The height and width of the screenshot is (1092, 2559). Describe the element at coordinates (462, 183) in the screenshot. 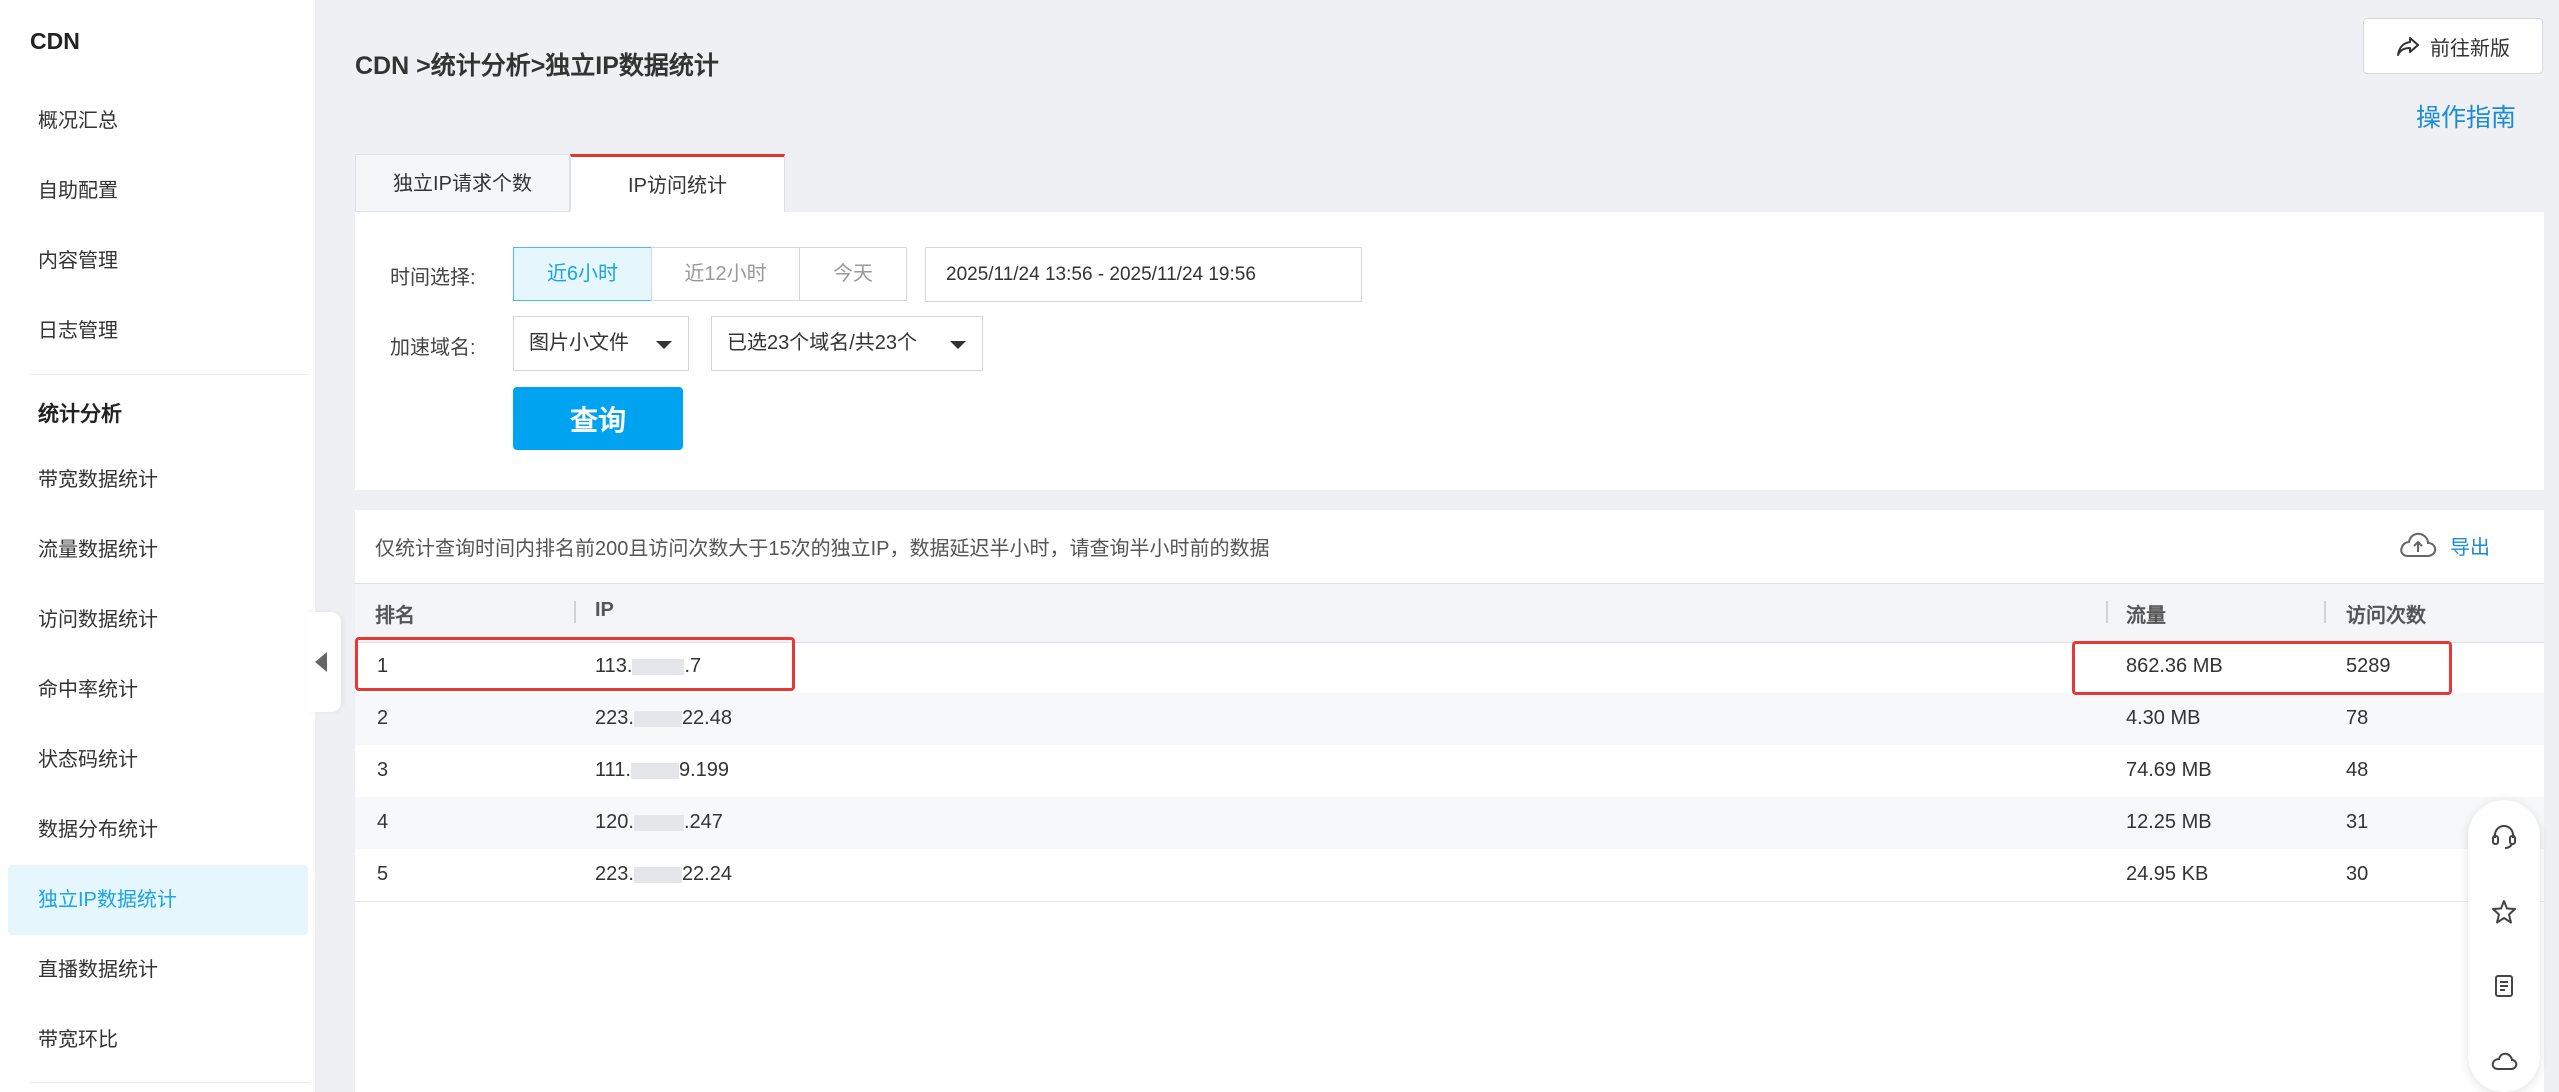

I see `tab-unique-ip-requests: 独立IP请求个数` at that location.